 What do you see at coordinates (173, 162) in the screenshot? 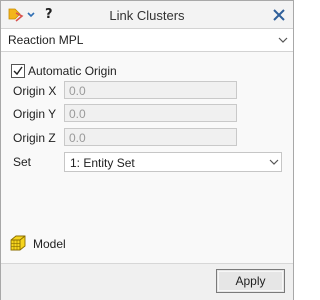
I see `set-dropdown: 1: Entity Set` at bounding box center [173, 162].